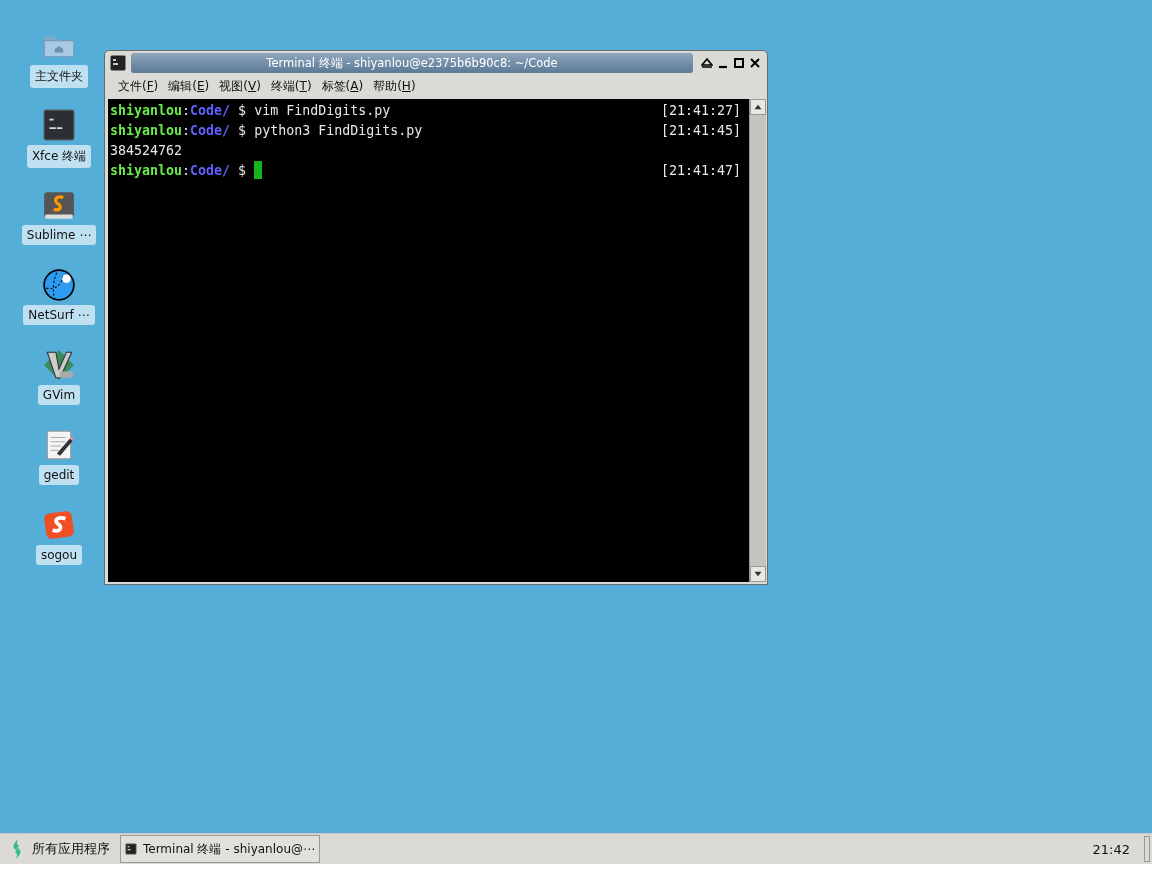  What do you see at coordinates (240, 86) in the screenshot?
I see `menu-item: 视图(V)` at bounding box center [240, 86].